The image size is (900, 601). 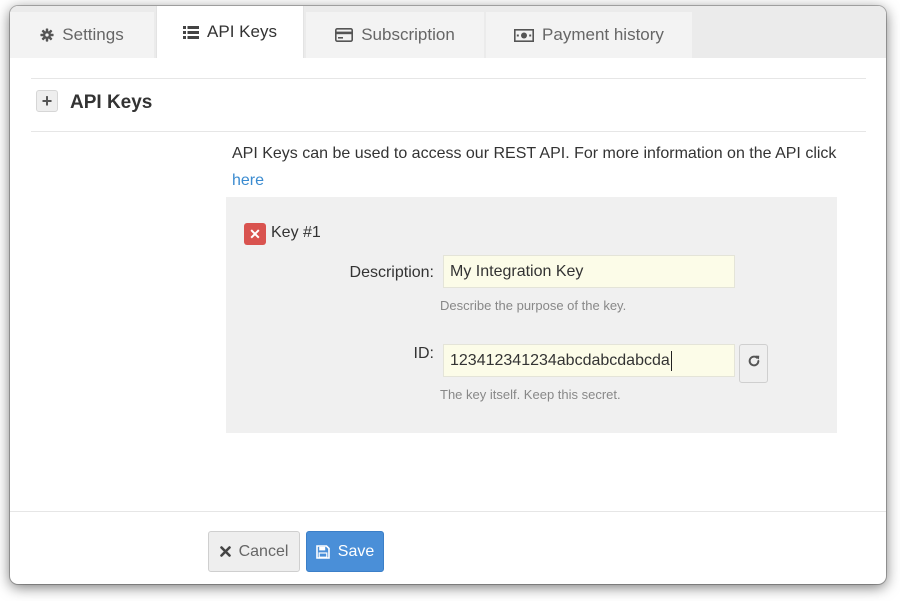 What do you see at coordinates (248, 180) in the screenshot?
I see `api-docs-link: here` at bounding box center [248, 180].